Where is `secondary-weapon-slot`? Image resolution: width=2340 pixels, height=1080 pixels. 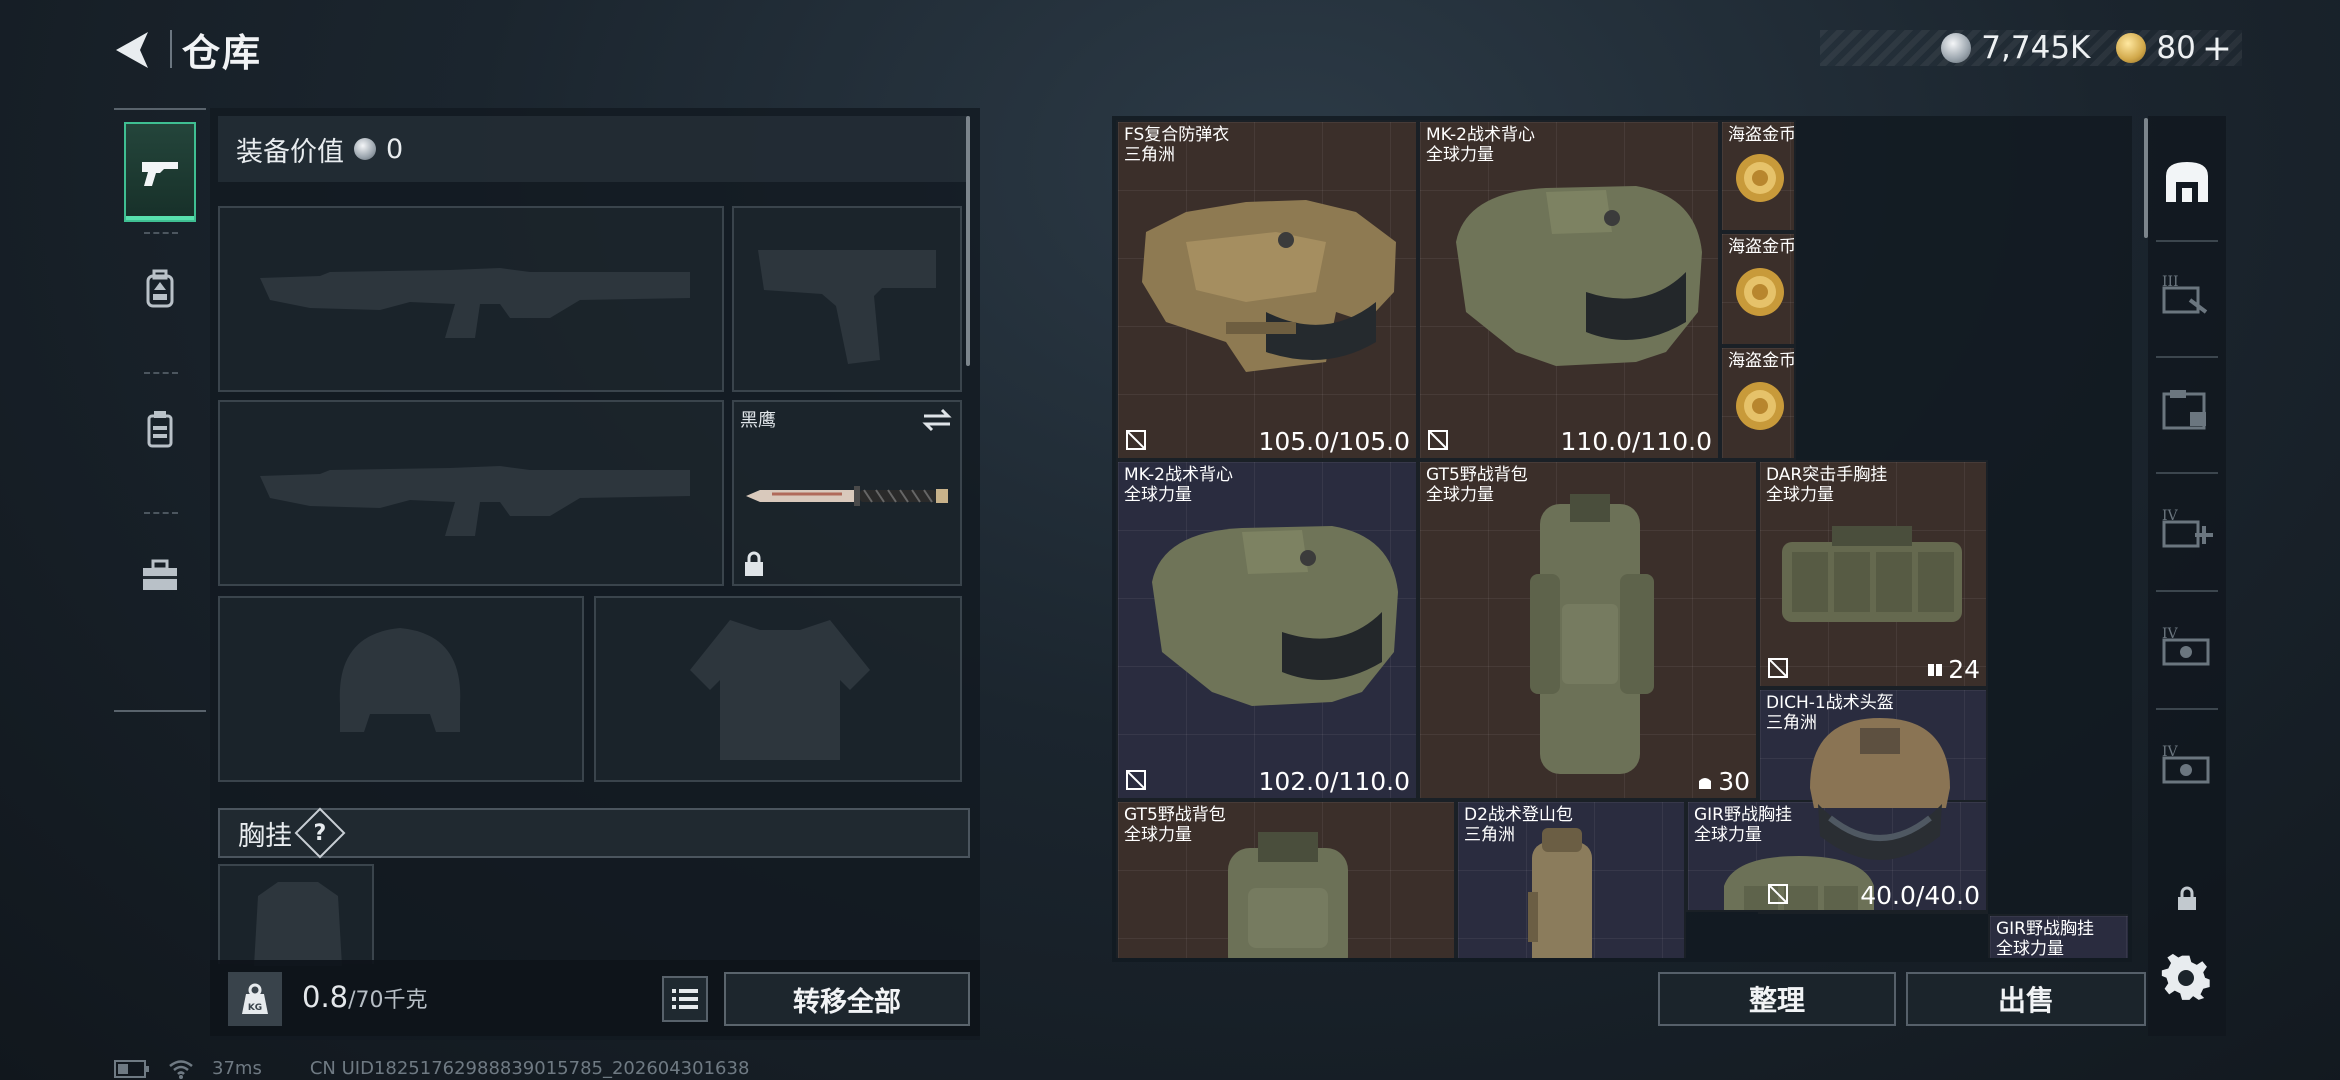 secondary-weapon-slot is located at coordinates (847, 299).